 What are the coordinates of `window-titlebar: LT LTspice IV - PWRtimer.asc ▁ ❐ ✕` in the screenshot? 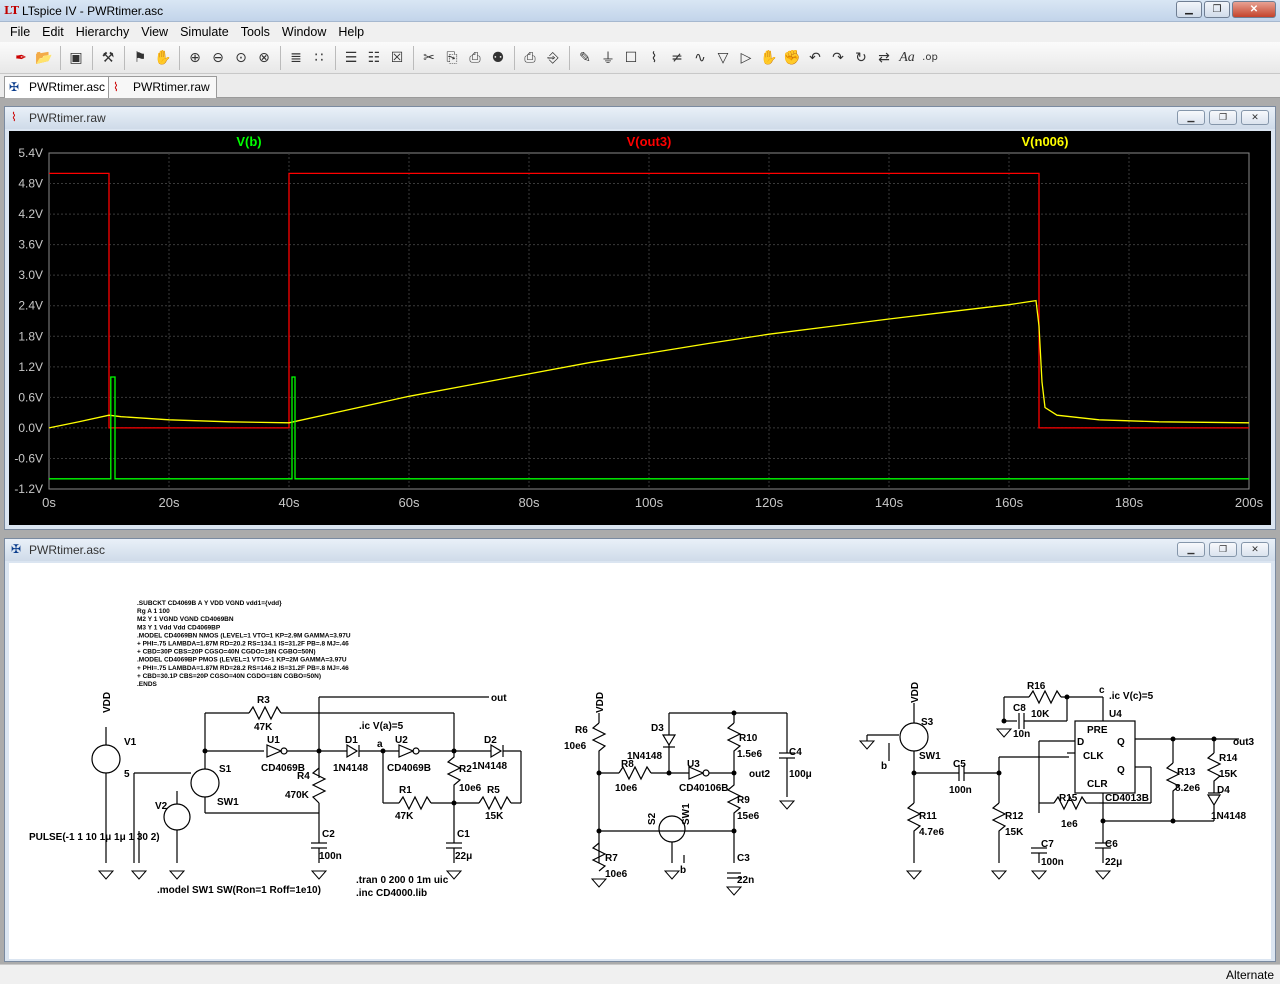 It's located at (640, 11).